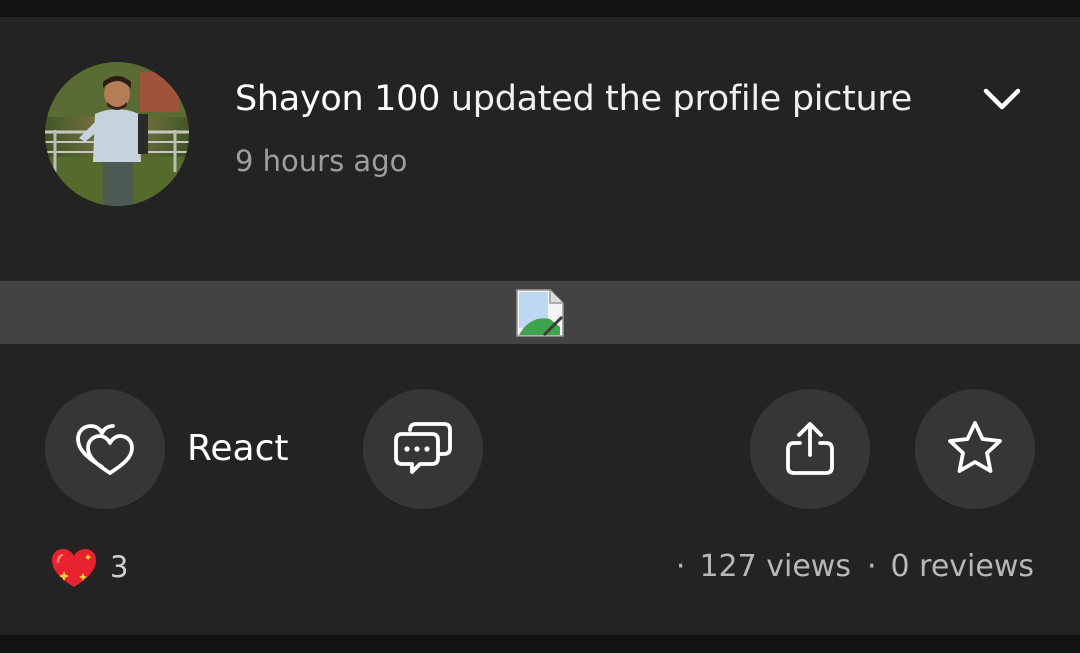 The width and height of the screenshot is (1080, 653). I want to click on post-header-text: Shayon 100 updated the profile picture, so click(573, 99).